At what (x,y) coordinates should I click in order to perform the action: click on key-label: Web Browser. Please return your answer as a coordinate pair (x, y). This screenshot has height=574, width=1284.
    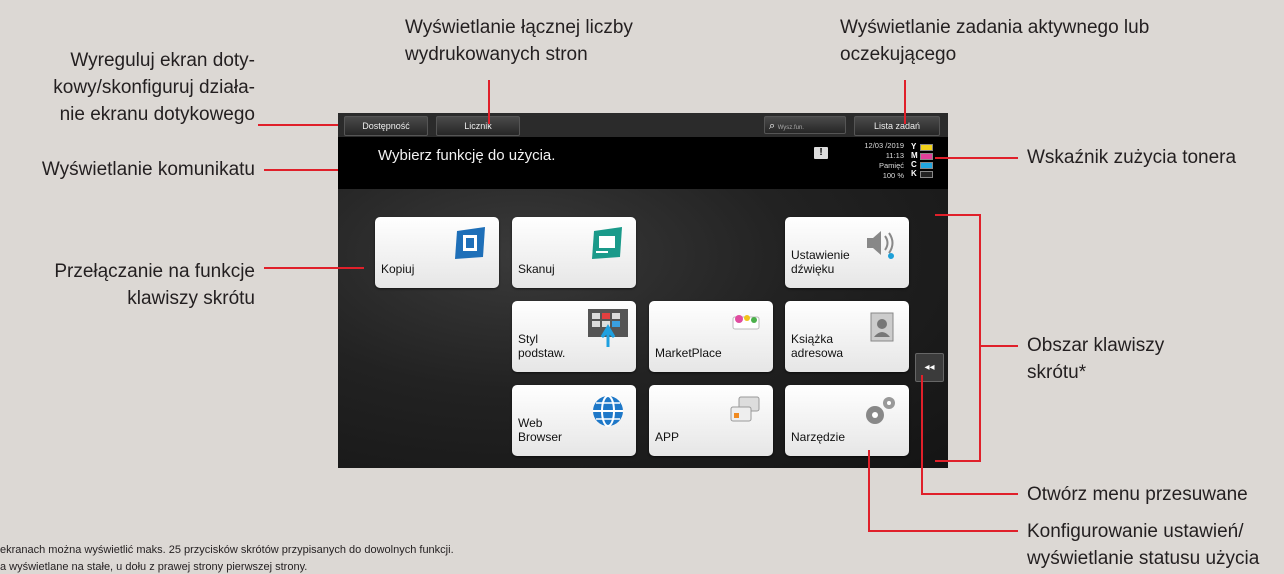
    Looking at the image, I should click on (540, 430).